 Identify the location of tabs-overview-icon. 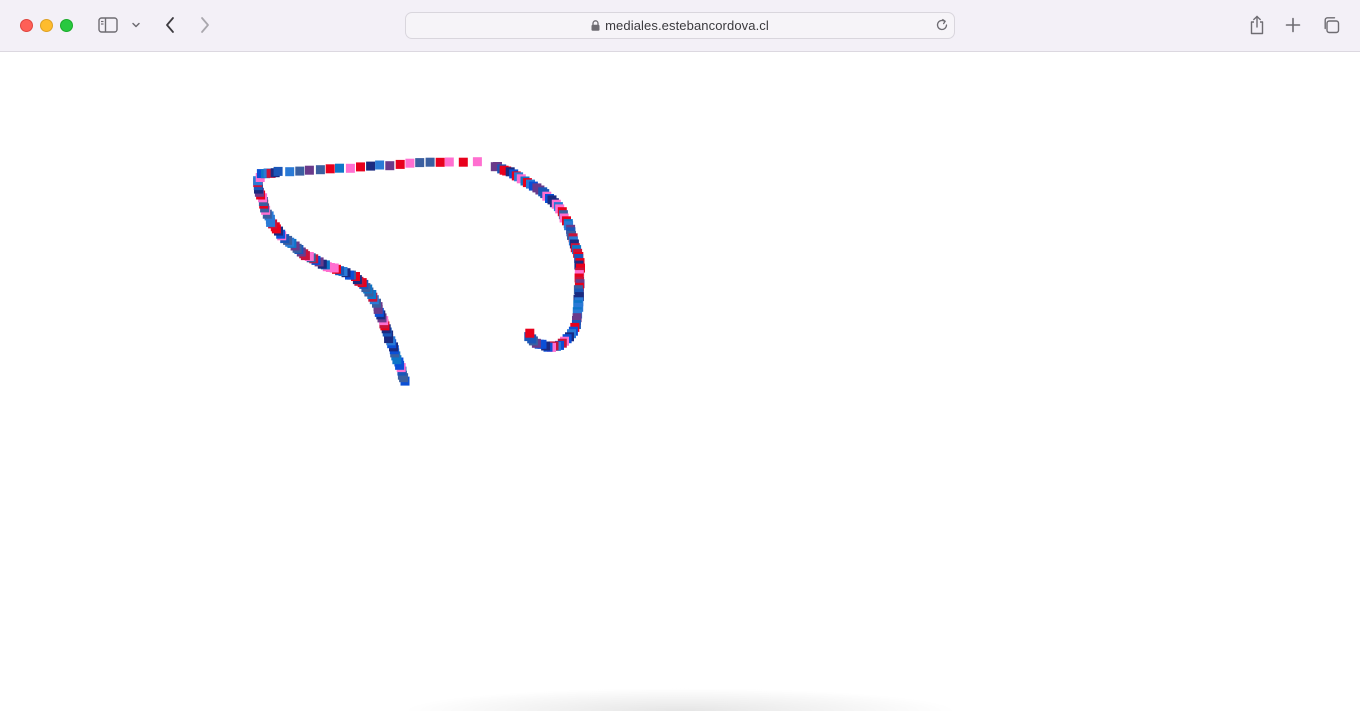
(1331, 25).